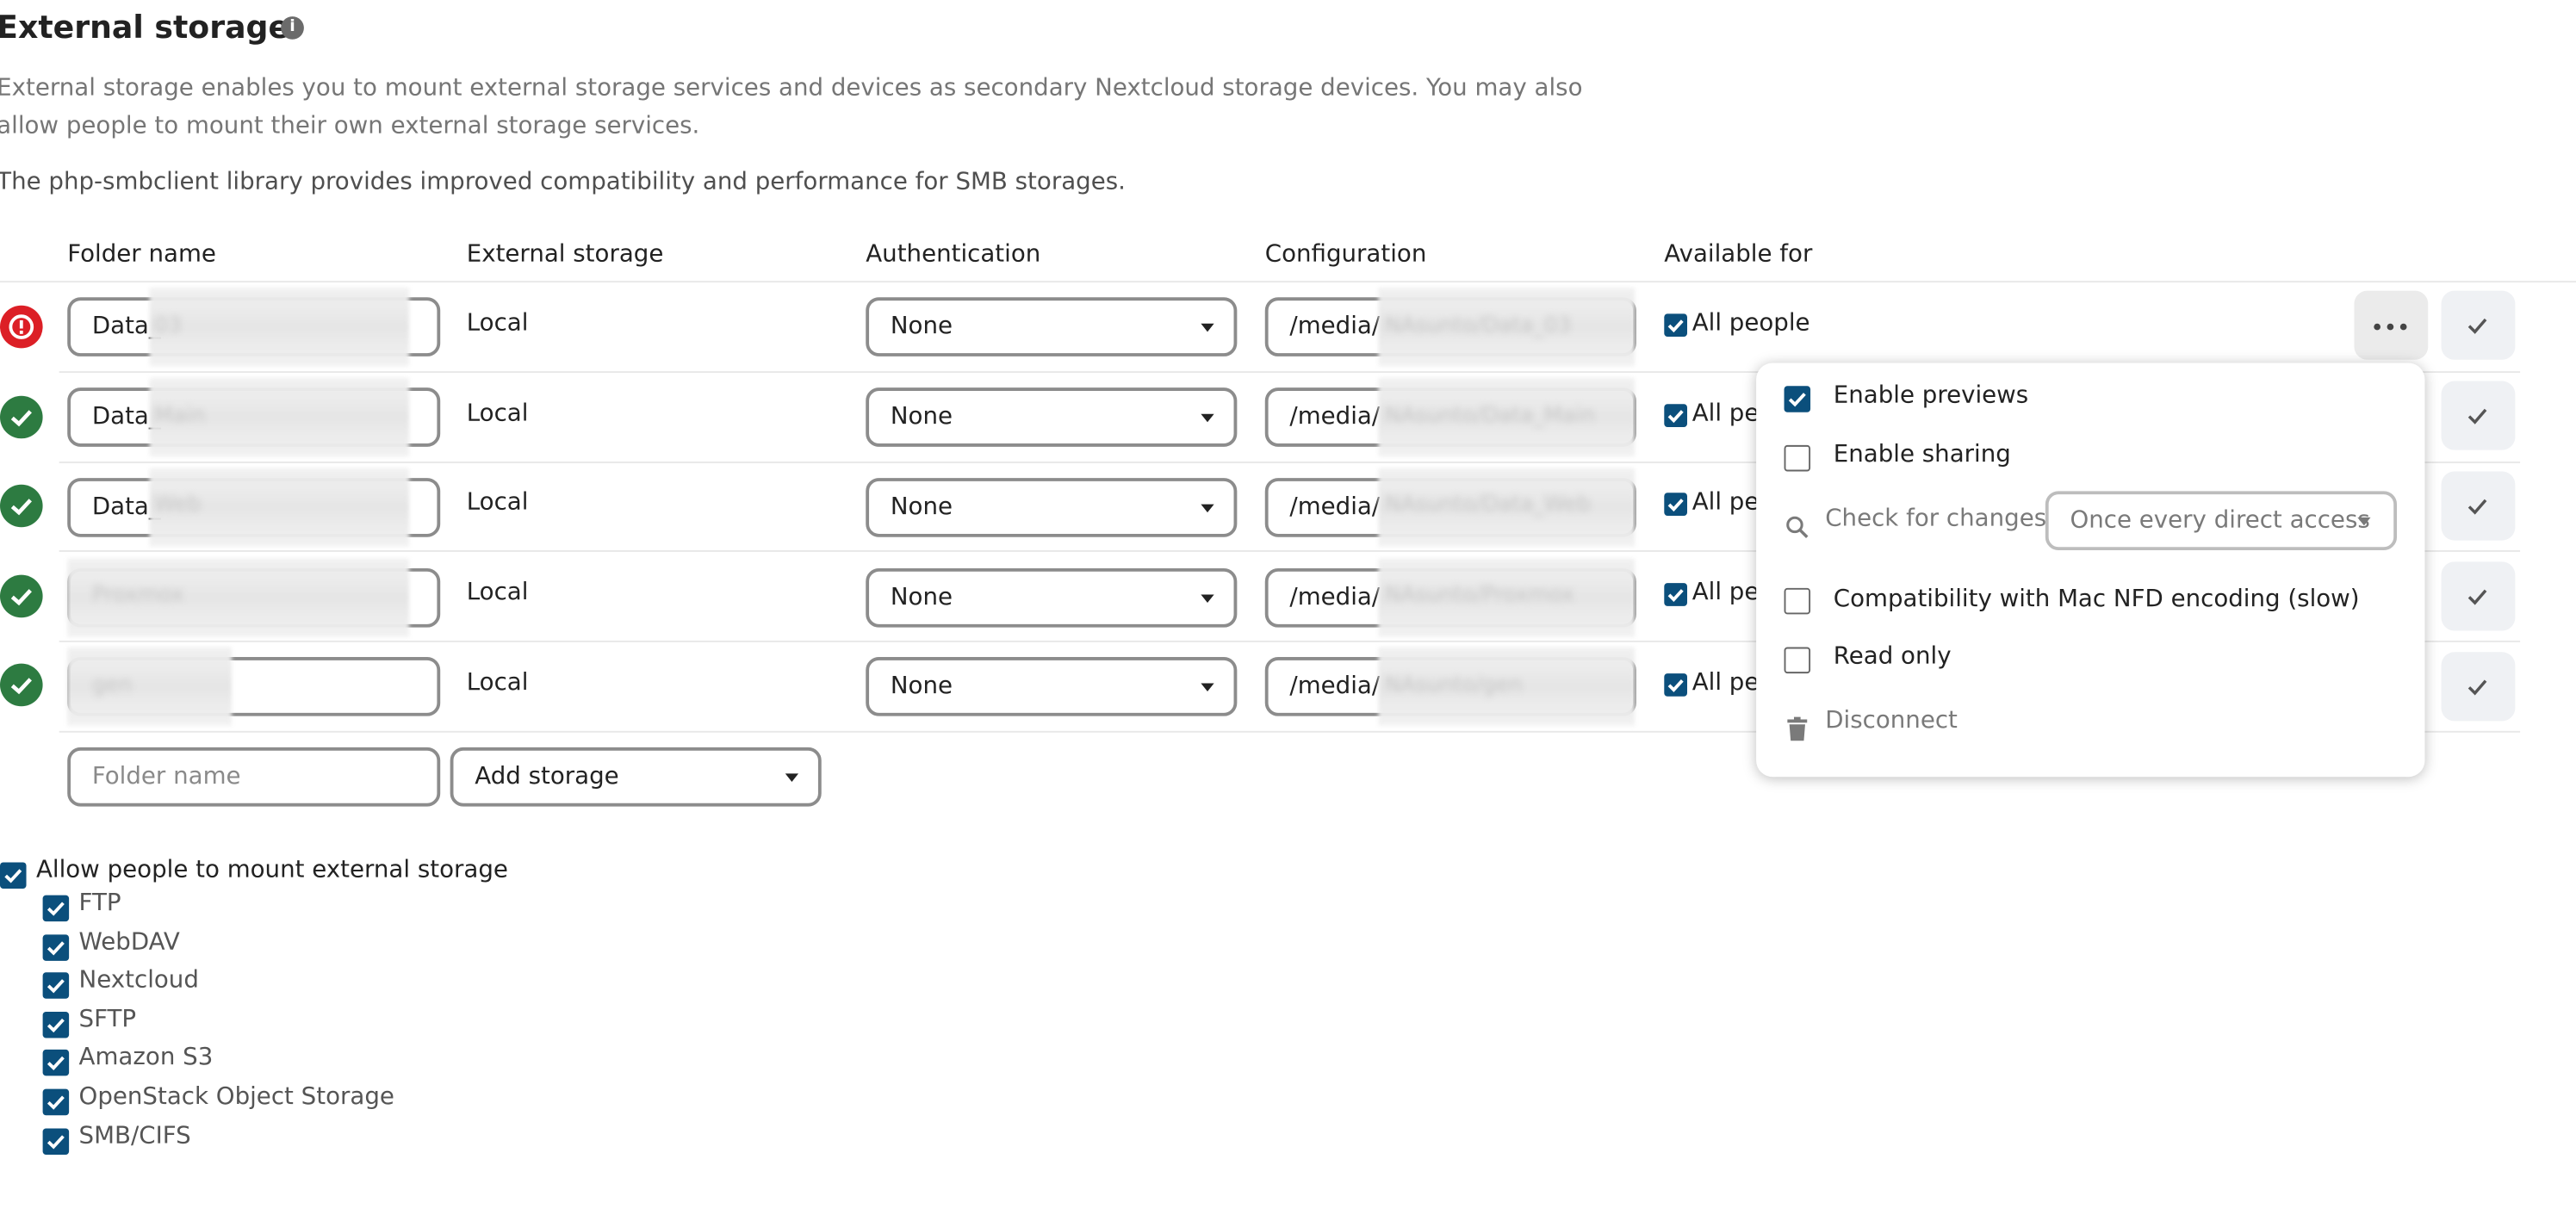 This screenshot has height=1221, width=2576. What do you see at coordinates (1480, 595) in the screenshot?
I see `redacted-path-suffix: NAsunto/Proxmox` at bounding box center [1480, 595].